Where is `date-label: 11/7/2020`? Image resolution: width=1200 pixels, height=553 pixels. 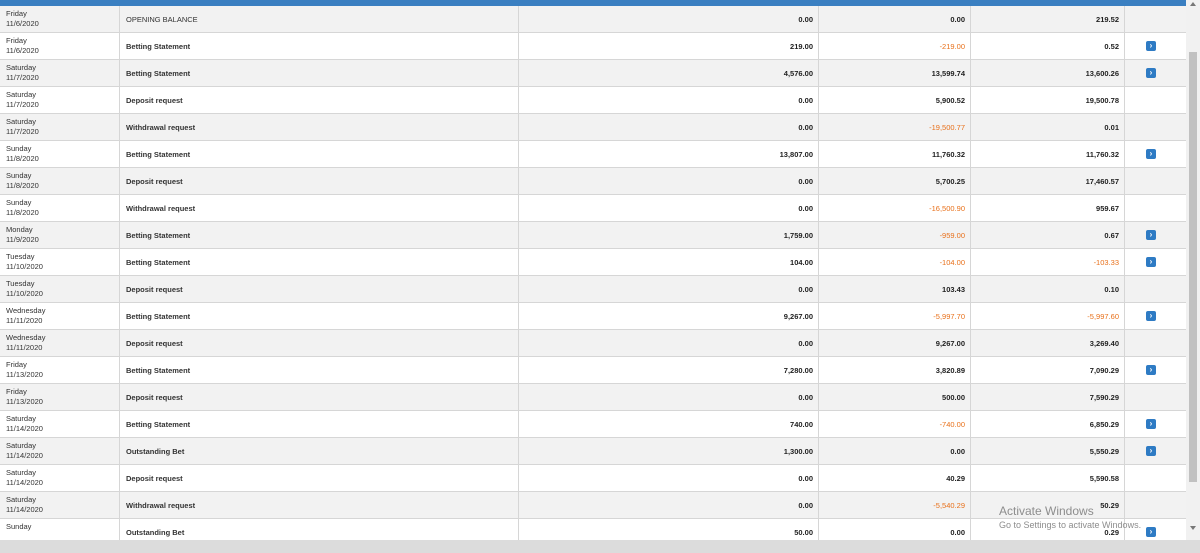 date-label: 11/7/2020 is located at coordinates (22, 131).